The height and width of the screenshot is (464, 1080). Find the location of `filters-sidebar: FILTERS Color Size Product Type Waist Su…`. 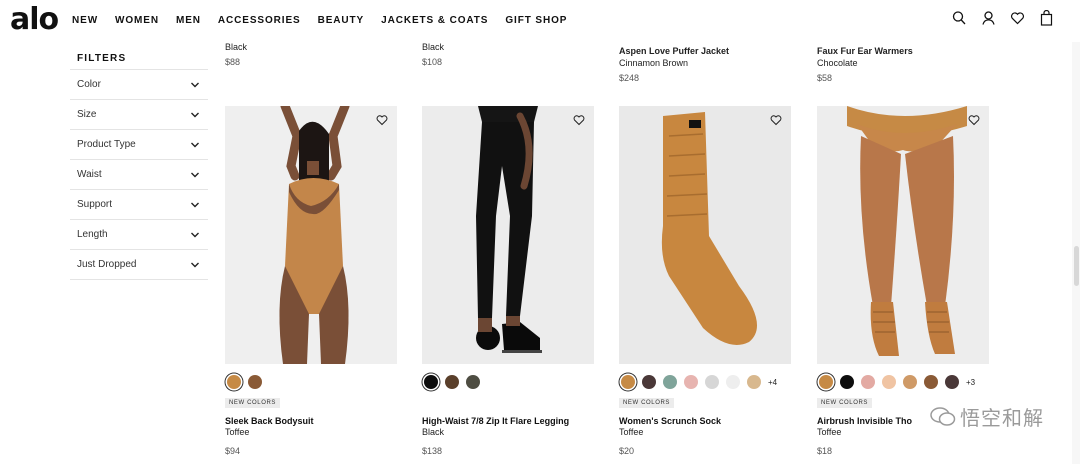

filters-sidebar: FILTERS Color Size Product Type Waist Su… is located at coordinates (139, 164).